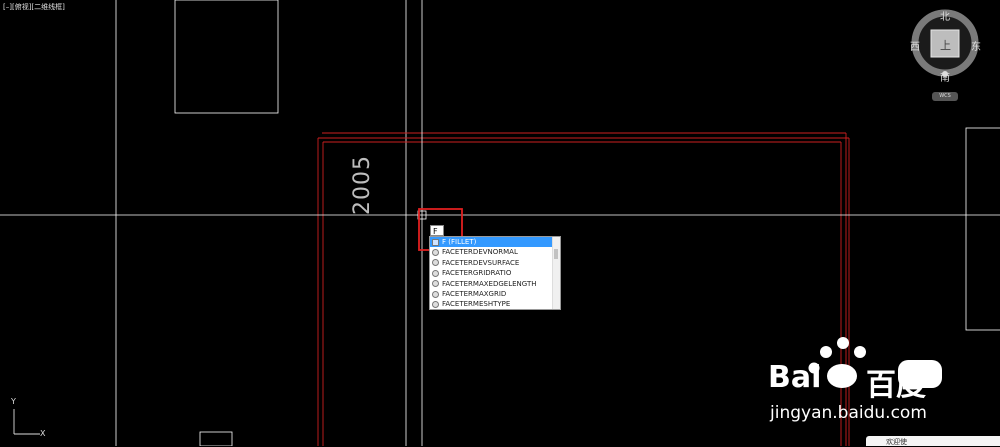  Describe the element at coordinates (481, 262) in the screenshot. I see `autocomplete-item-label: FACETERDEVSURFACE` at that location.